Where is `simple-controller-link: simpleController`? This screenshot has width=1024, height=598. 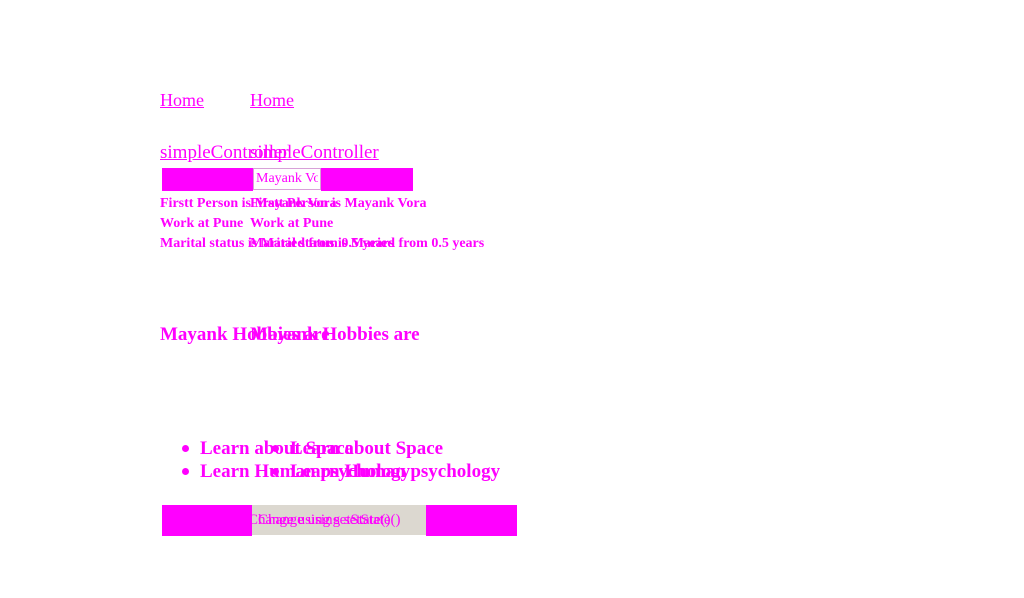 simple-controller-link: simpleController is located at coordinates (314, 153).